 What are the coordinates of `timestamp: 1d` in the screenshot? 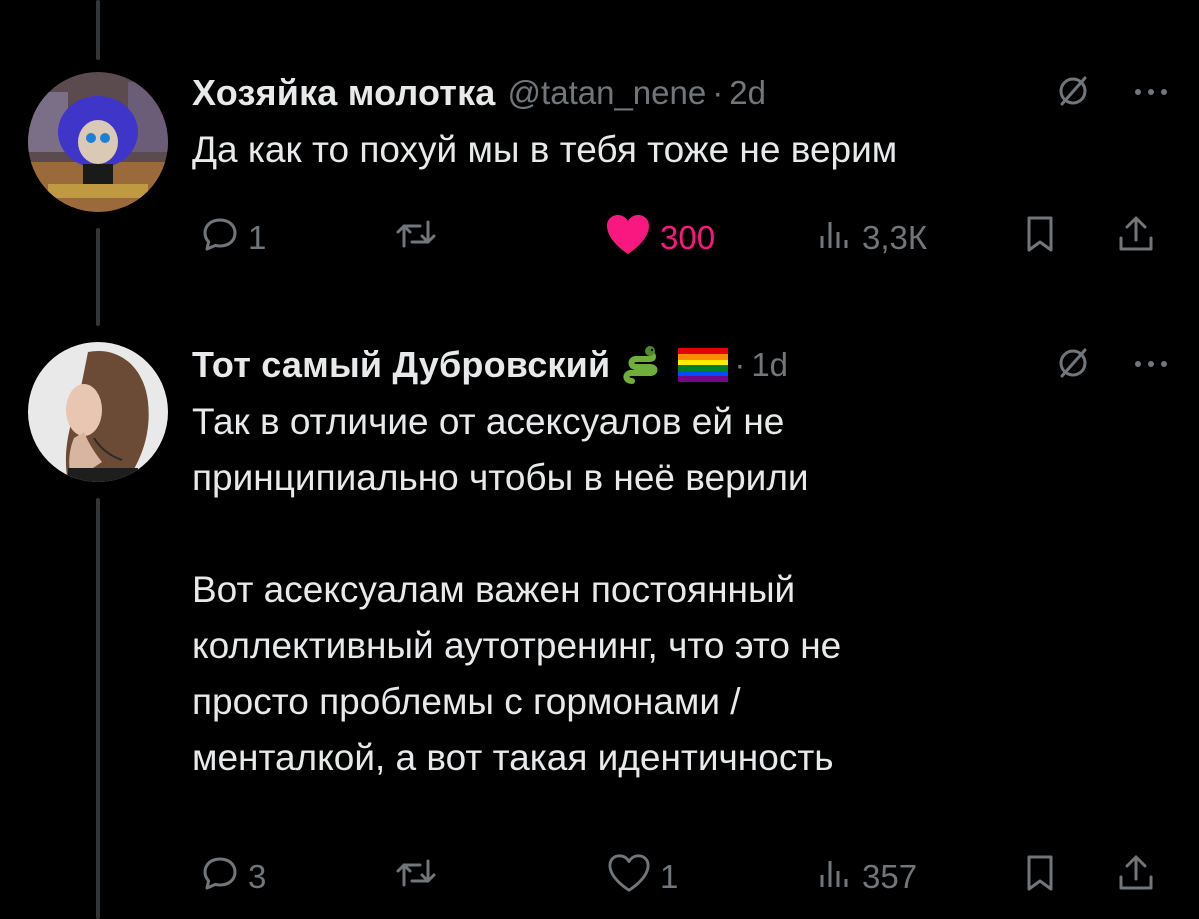 It's located at (769, 365).